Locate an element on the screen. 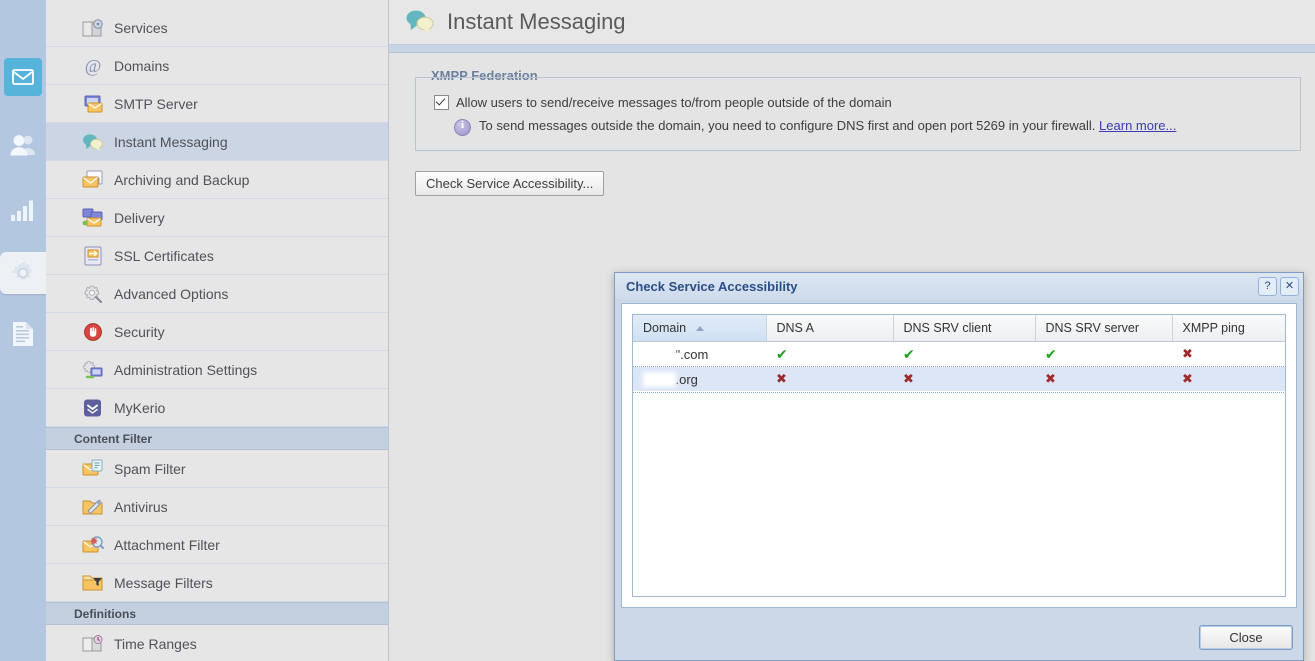  sidebar-item-domains: @ Domains is located at coordinates (217, 66).